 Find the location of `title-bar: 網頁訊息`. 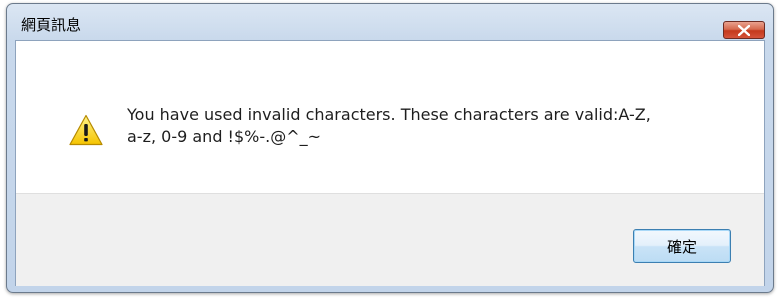

title-bar: 網頁訊息 is located at coordinates (390, 22).